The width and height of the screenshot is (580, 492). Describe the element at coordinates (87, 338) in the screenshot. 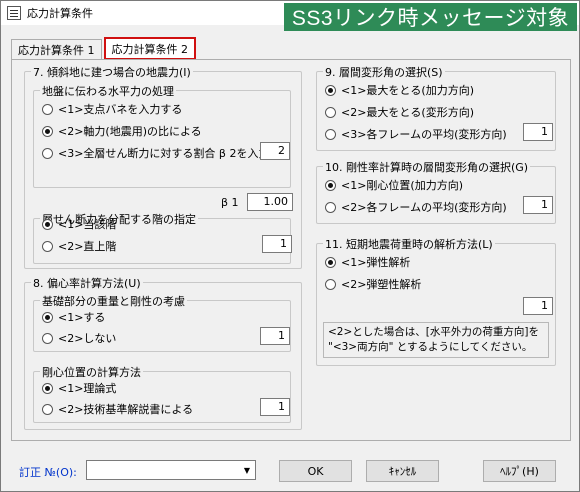

I see `radio-label: <2>しない` at that location.